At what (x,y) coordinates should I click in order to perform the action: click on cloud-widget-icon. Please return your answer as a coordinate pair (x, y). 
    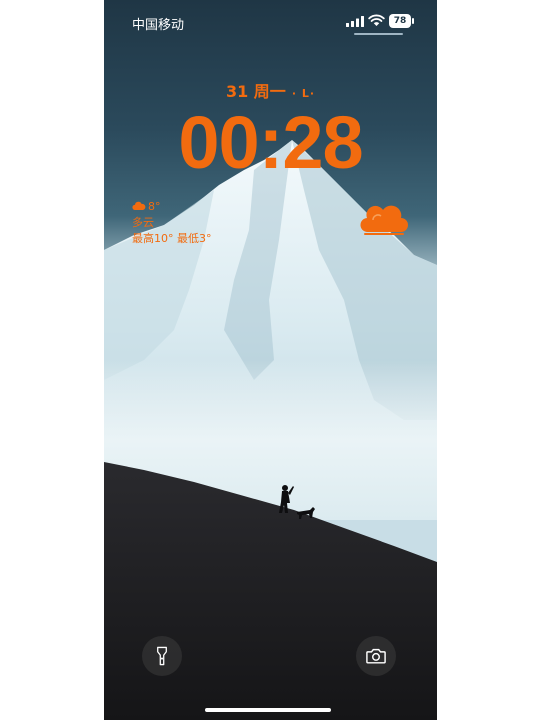
    Looking at the image, I should click on (384, 218).